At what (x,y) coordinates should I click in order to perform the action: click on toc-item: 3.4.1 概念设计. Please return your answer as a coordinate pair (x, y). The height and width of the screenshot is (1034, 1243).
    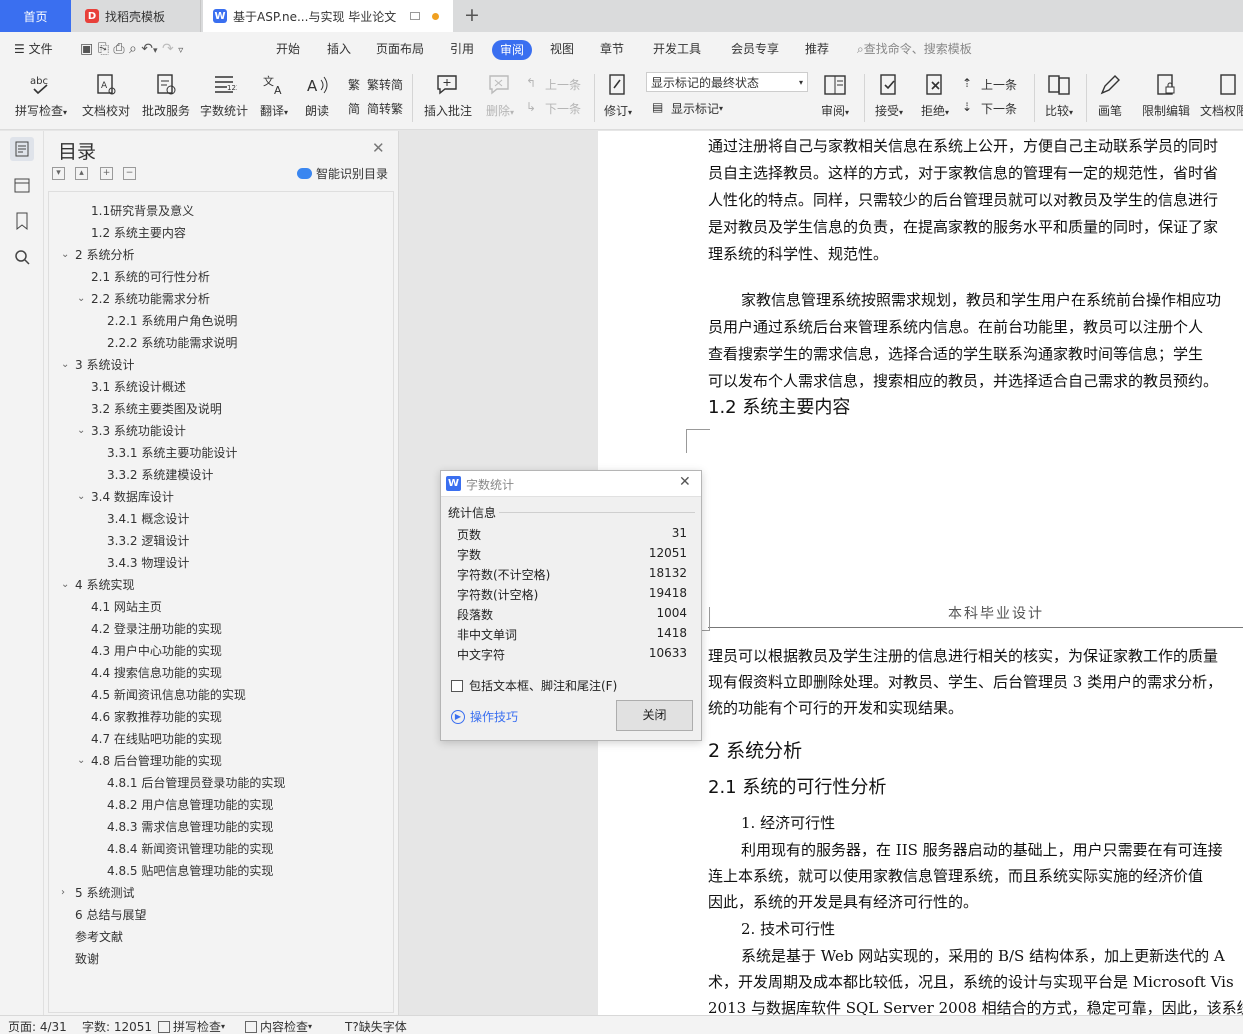
    Looking at the image, I should click on (148, 519).